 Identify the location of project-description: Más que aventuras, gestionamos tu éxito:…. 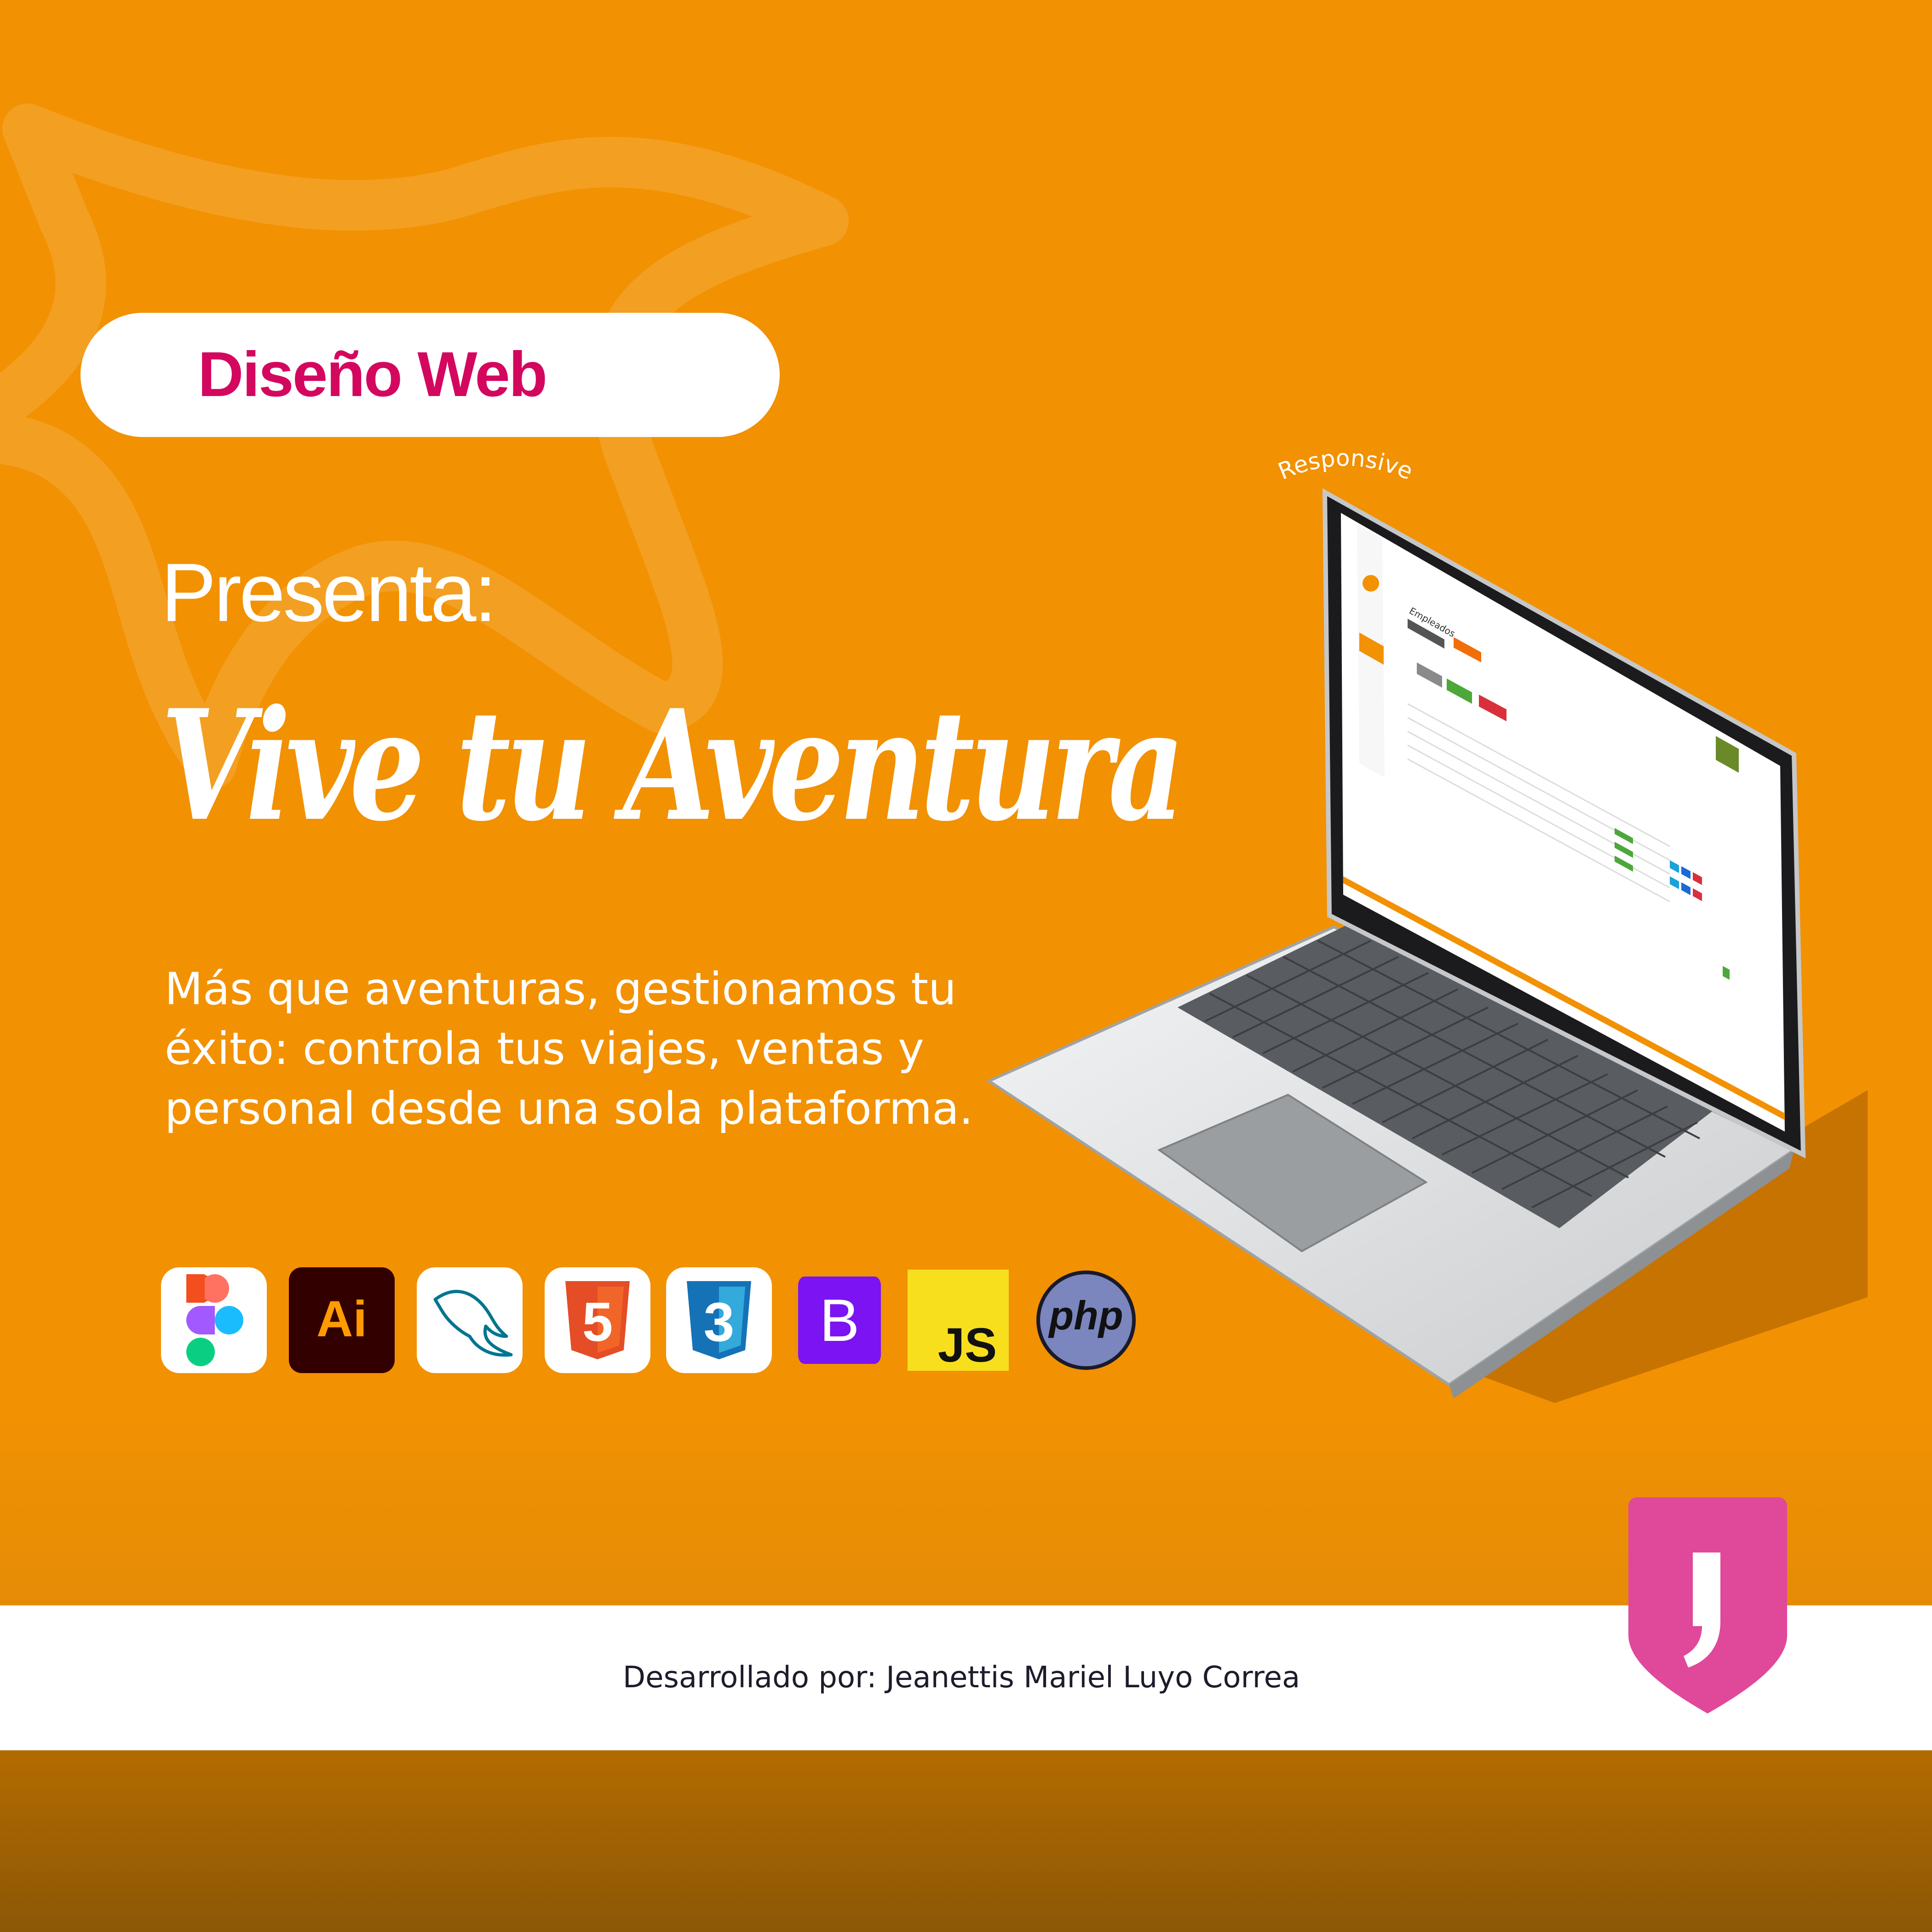
(569, 1048).